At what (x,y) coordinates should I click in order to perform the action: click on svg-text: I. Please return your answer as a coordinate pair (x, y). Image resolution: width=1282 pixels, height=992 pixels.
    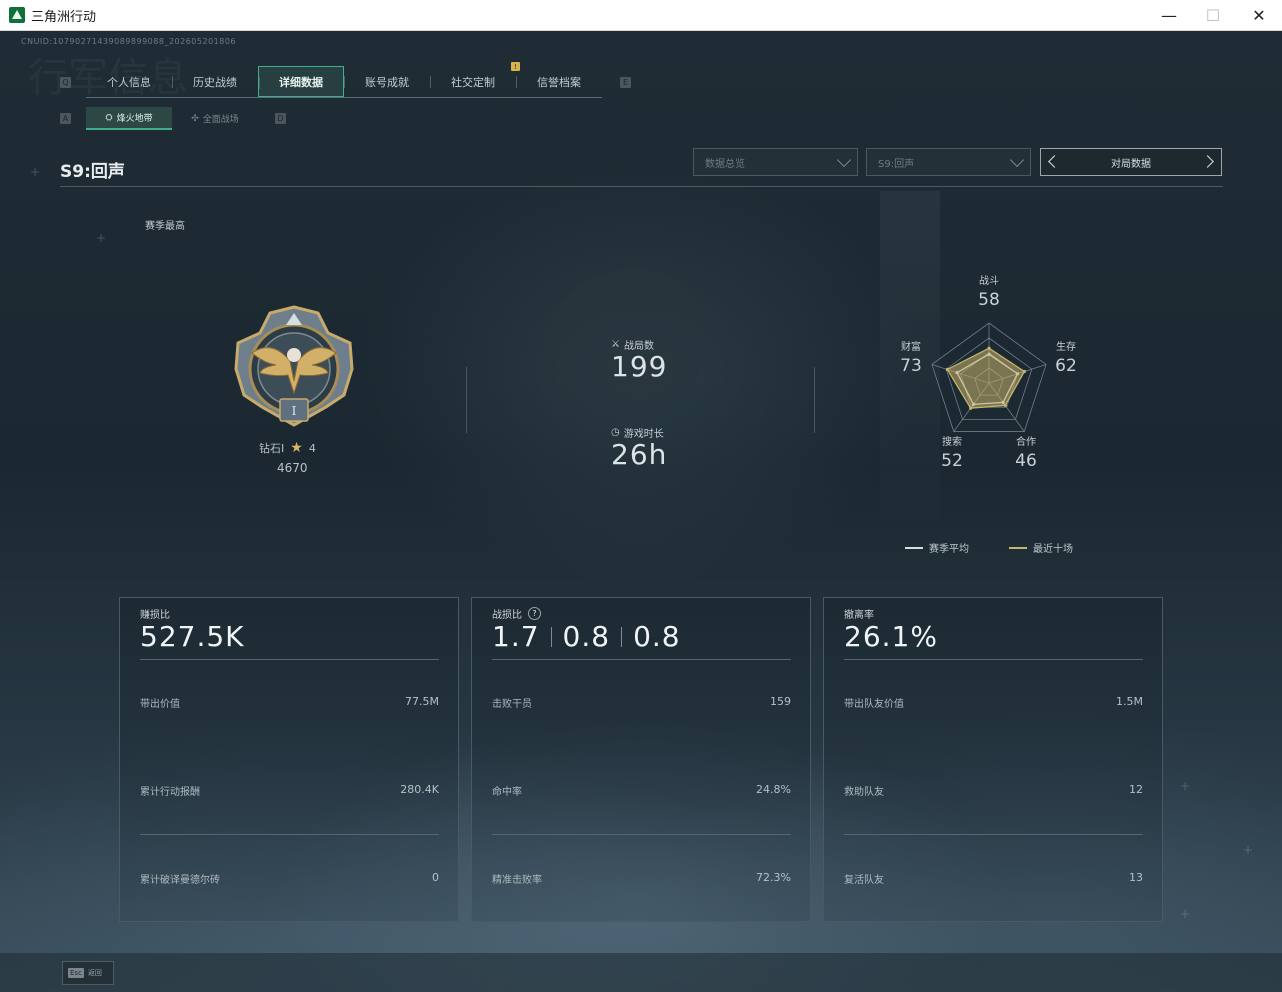
    Looking at the image, I should click on (294, 411).